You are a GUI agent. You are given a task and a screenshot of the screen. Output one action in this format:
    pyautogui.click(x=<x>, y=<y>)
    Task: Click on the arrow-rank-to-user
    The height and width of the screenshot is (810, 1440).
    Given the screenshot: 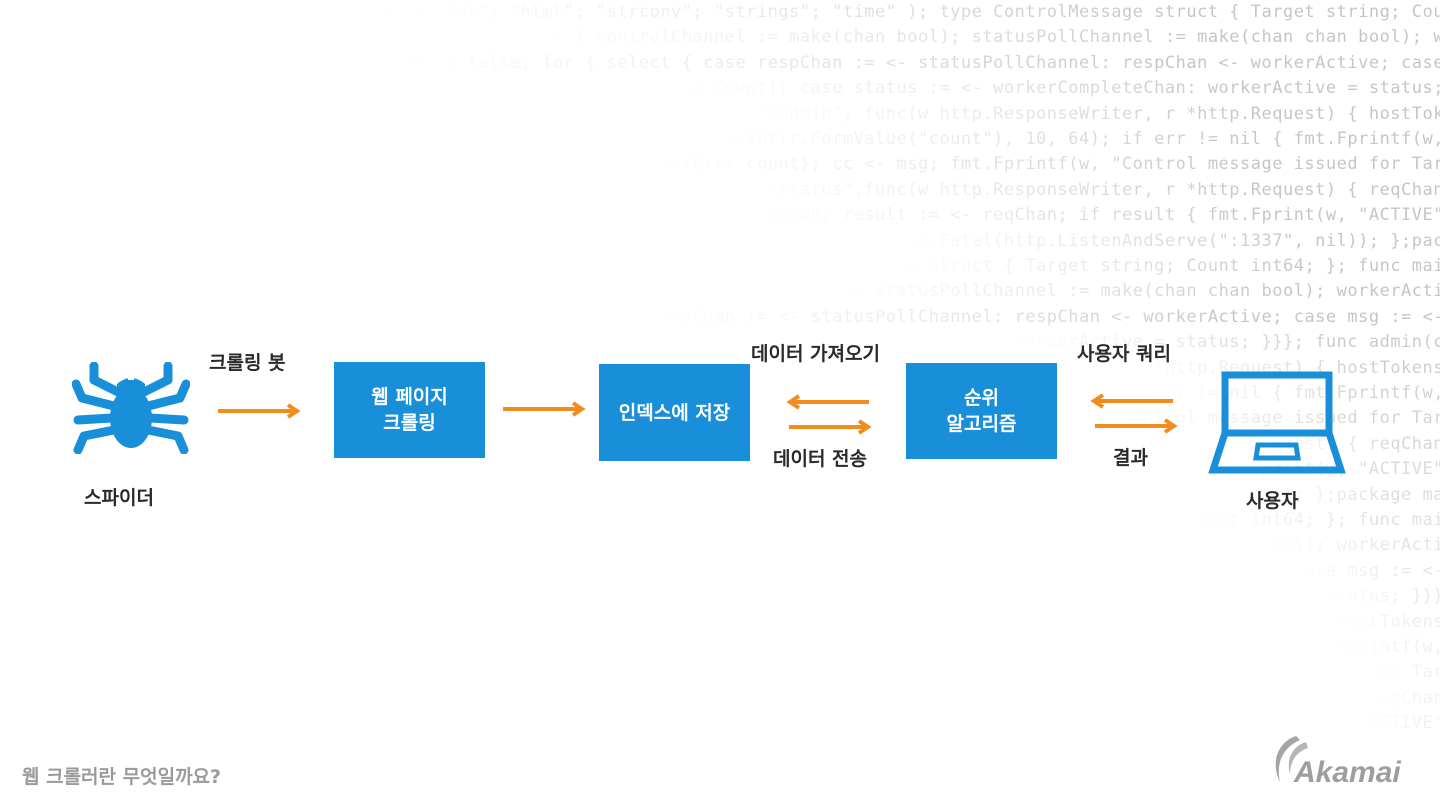 What is the action you would take?
    pyautogui.click(x=1136, y=426)
    